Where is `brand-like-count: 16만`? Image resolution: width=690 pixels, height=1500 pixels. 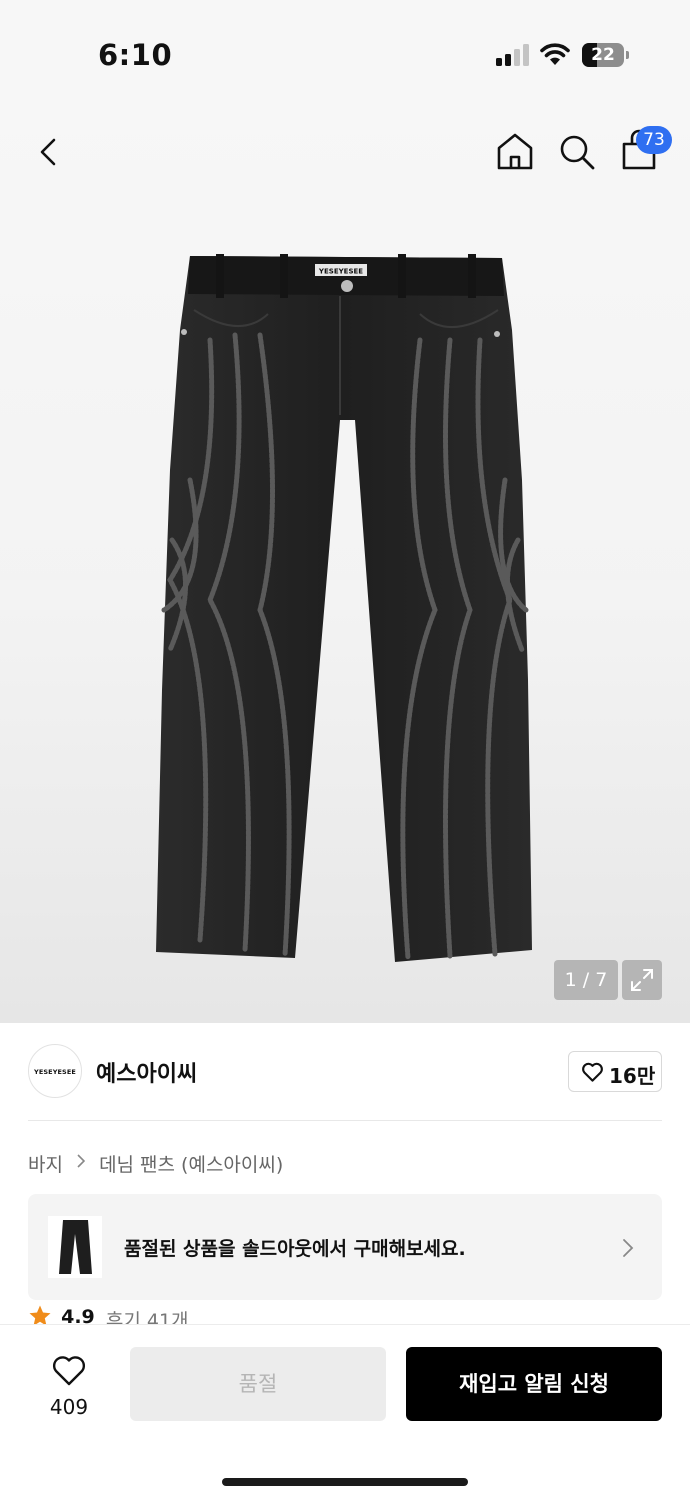
brand-like-count: 16만 is located at coordinates (632, 1076).